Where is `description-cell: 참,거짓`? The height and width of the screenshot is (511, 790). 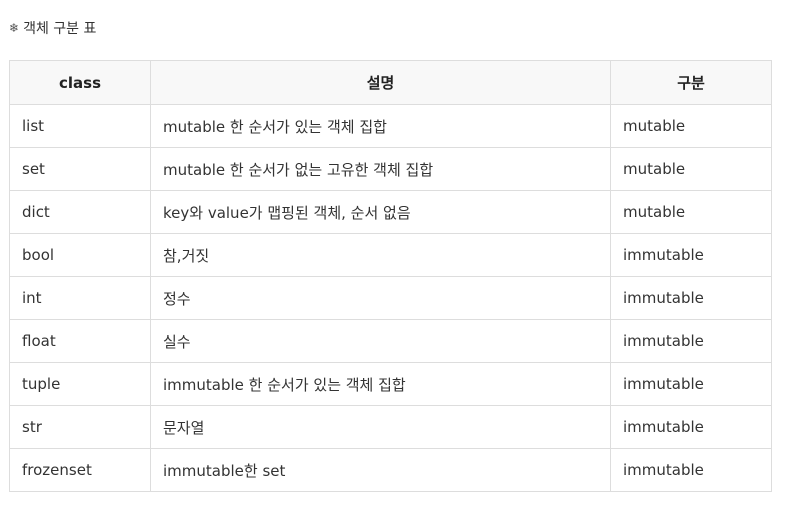 description-cell: 참,거짓 is located at coordinates (380, 255).